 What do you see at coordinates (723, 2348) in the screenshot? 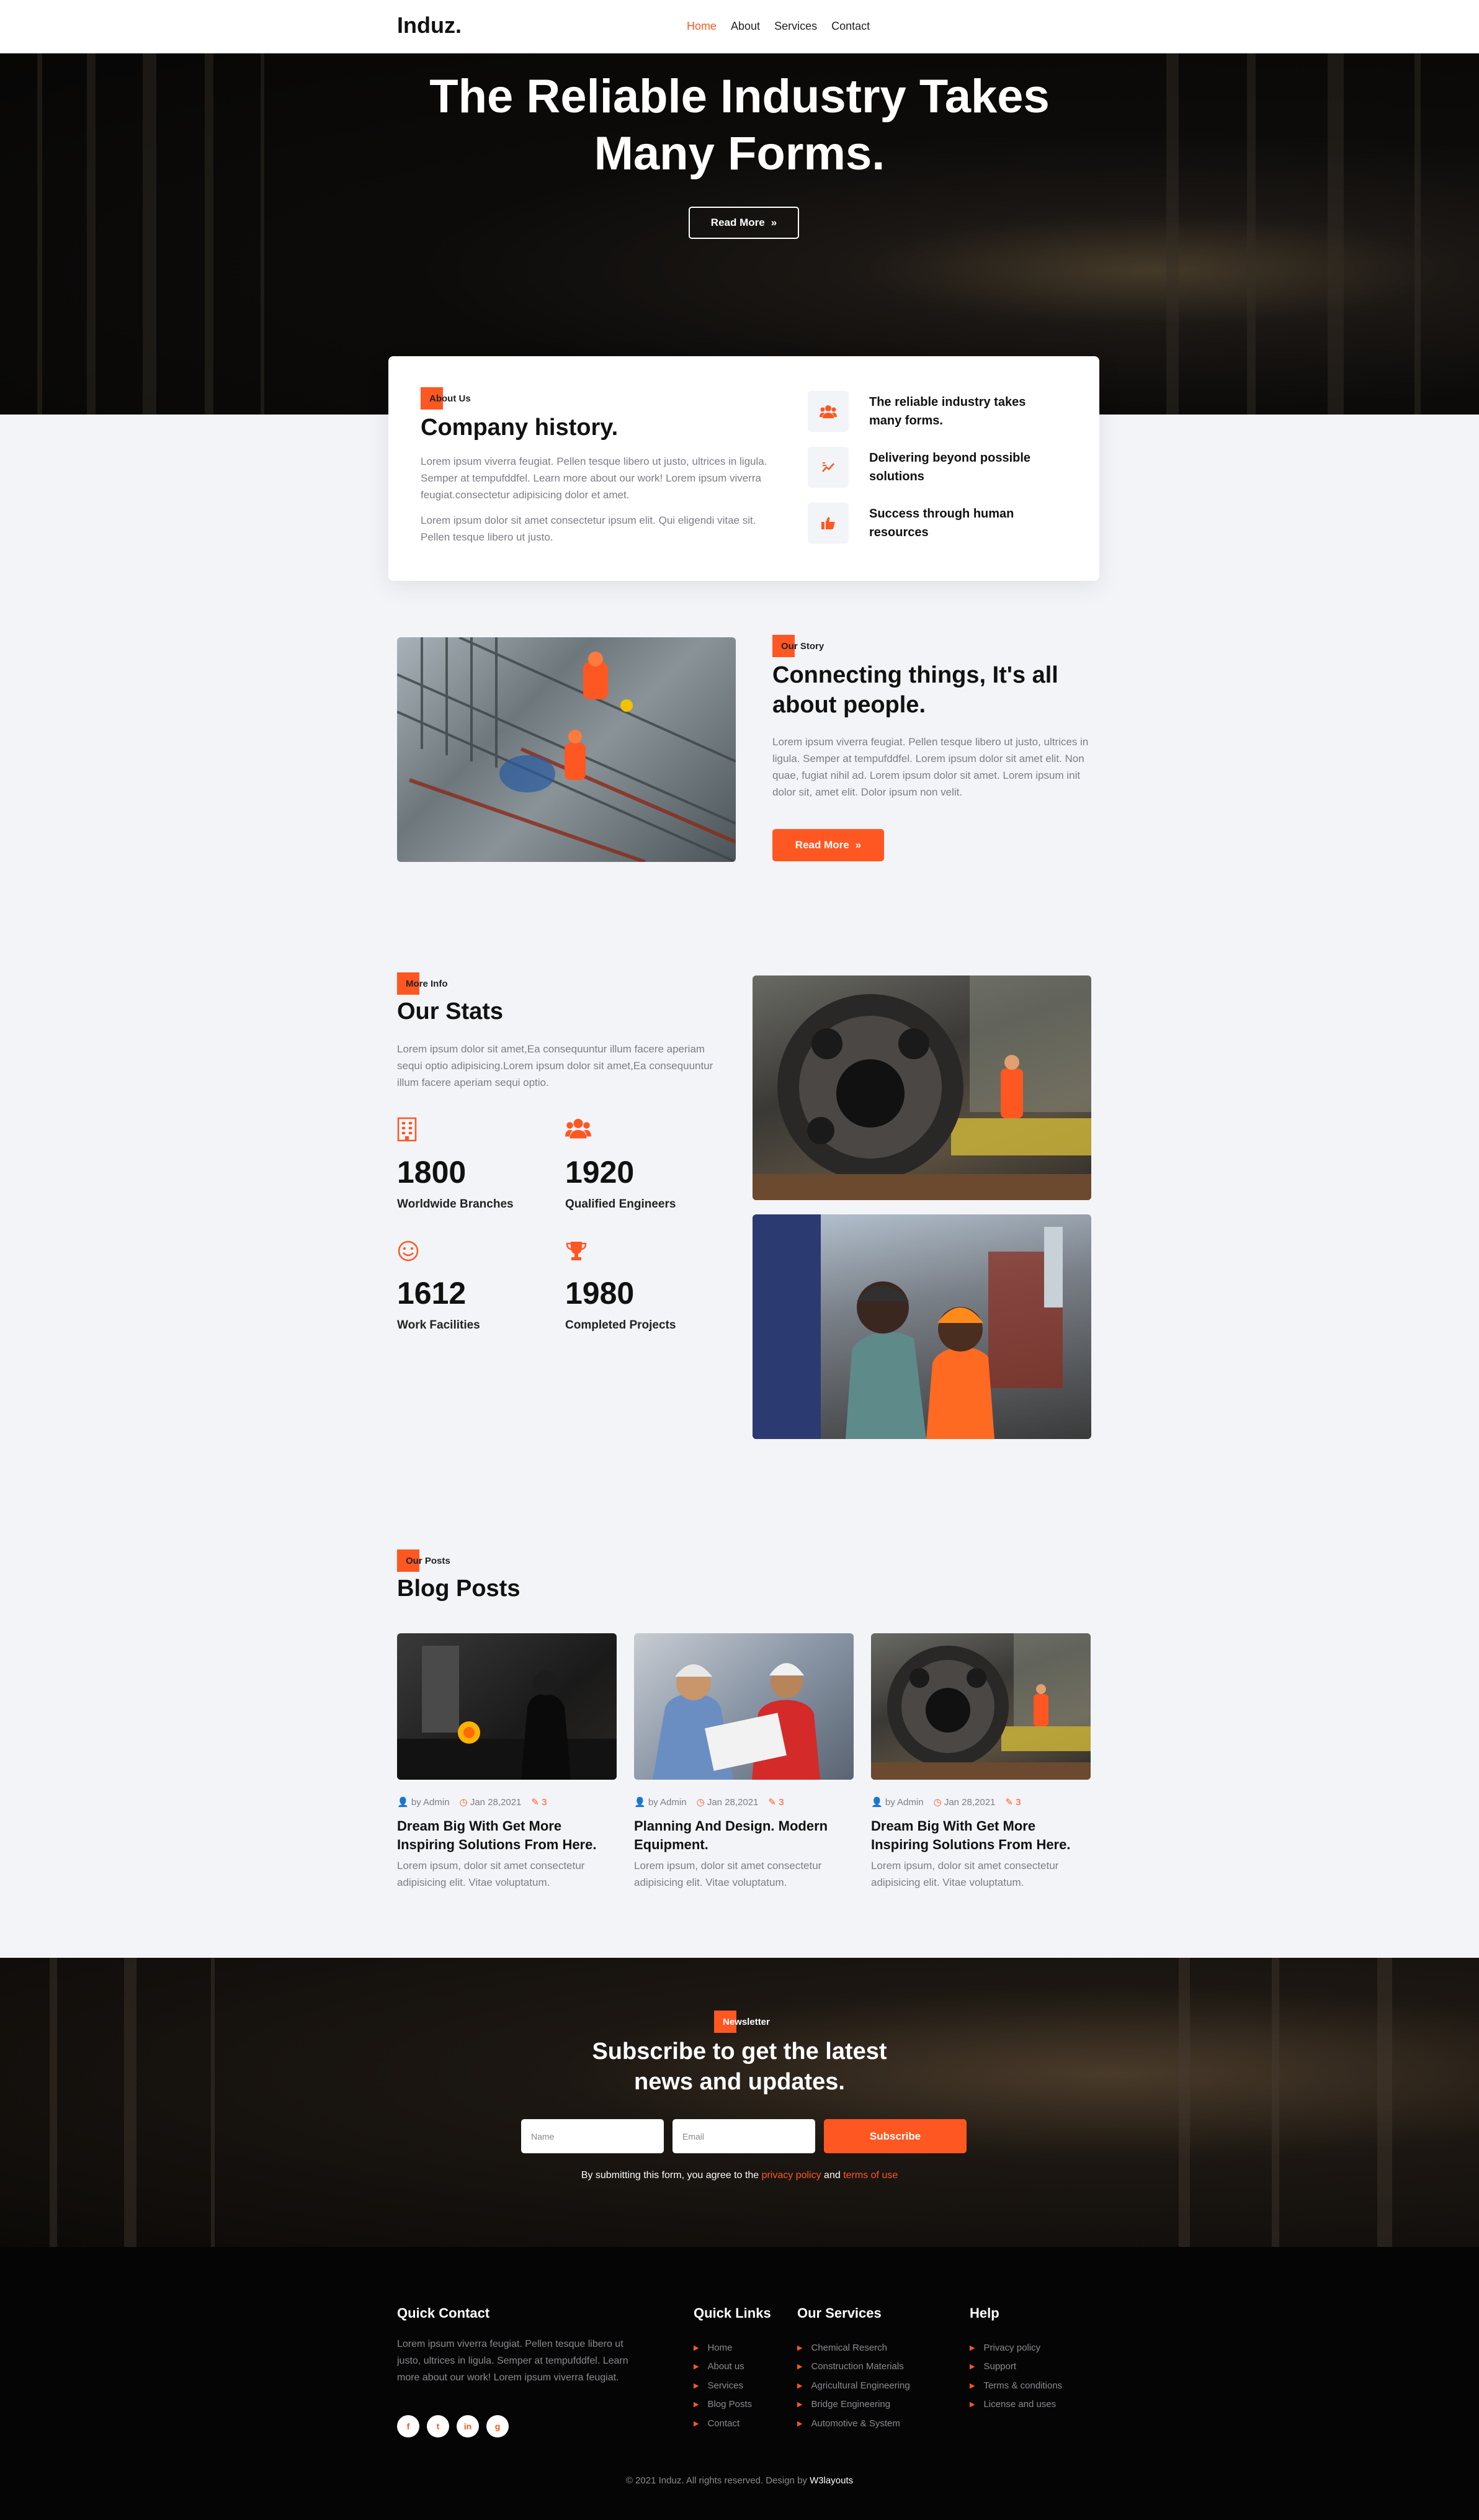
I see `footer-link-home: ▶ Home` at bounding box center [723, 2348].